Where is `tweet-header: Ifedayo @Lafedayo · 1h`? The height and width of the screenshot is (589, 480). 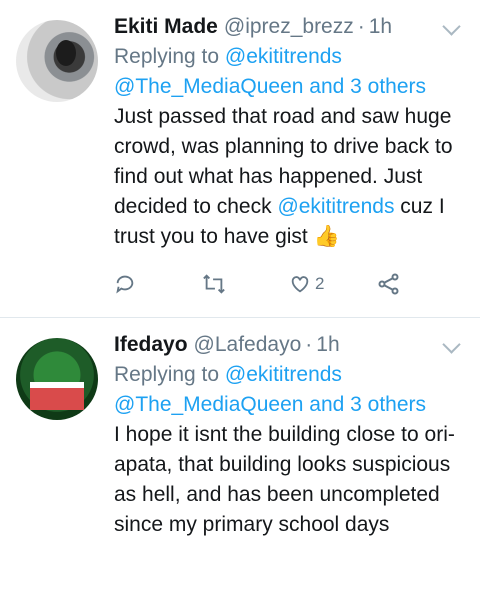
tweet-header: Ifedayo @Lafedayo · 1h is located at coordinates (289, 345).